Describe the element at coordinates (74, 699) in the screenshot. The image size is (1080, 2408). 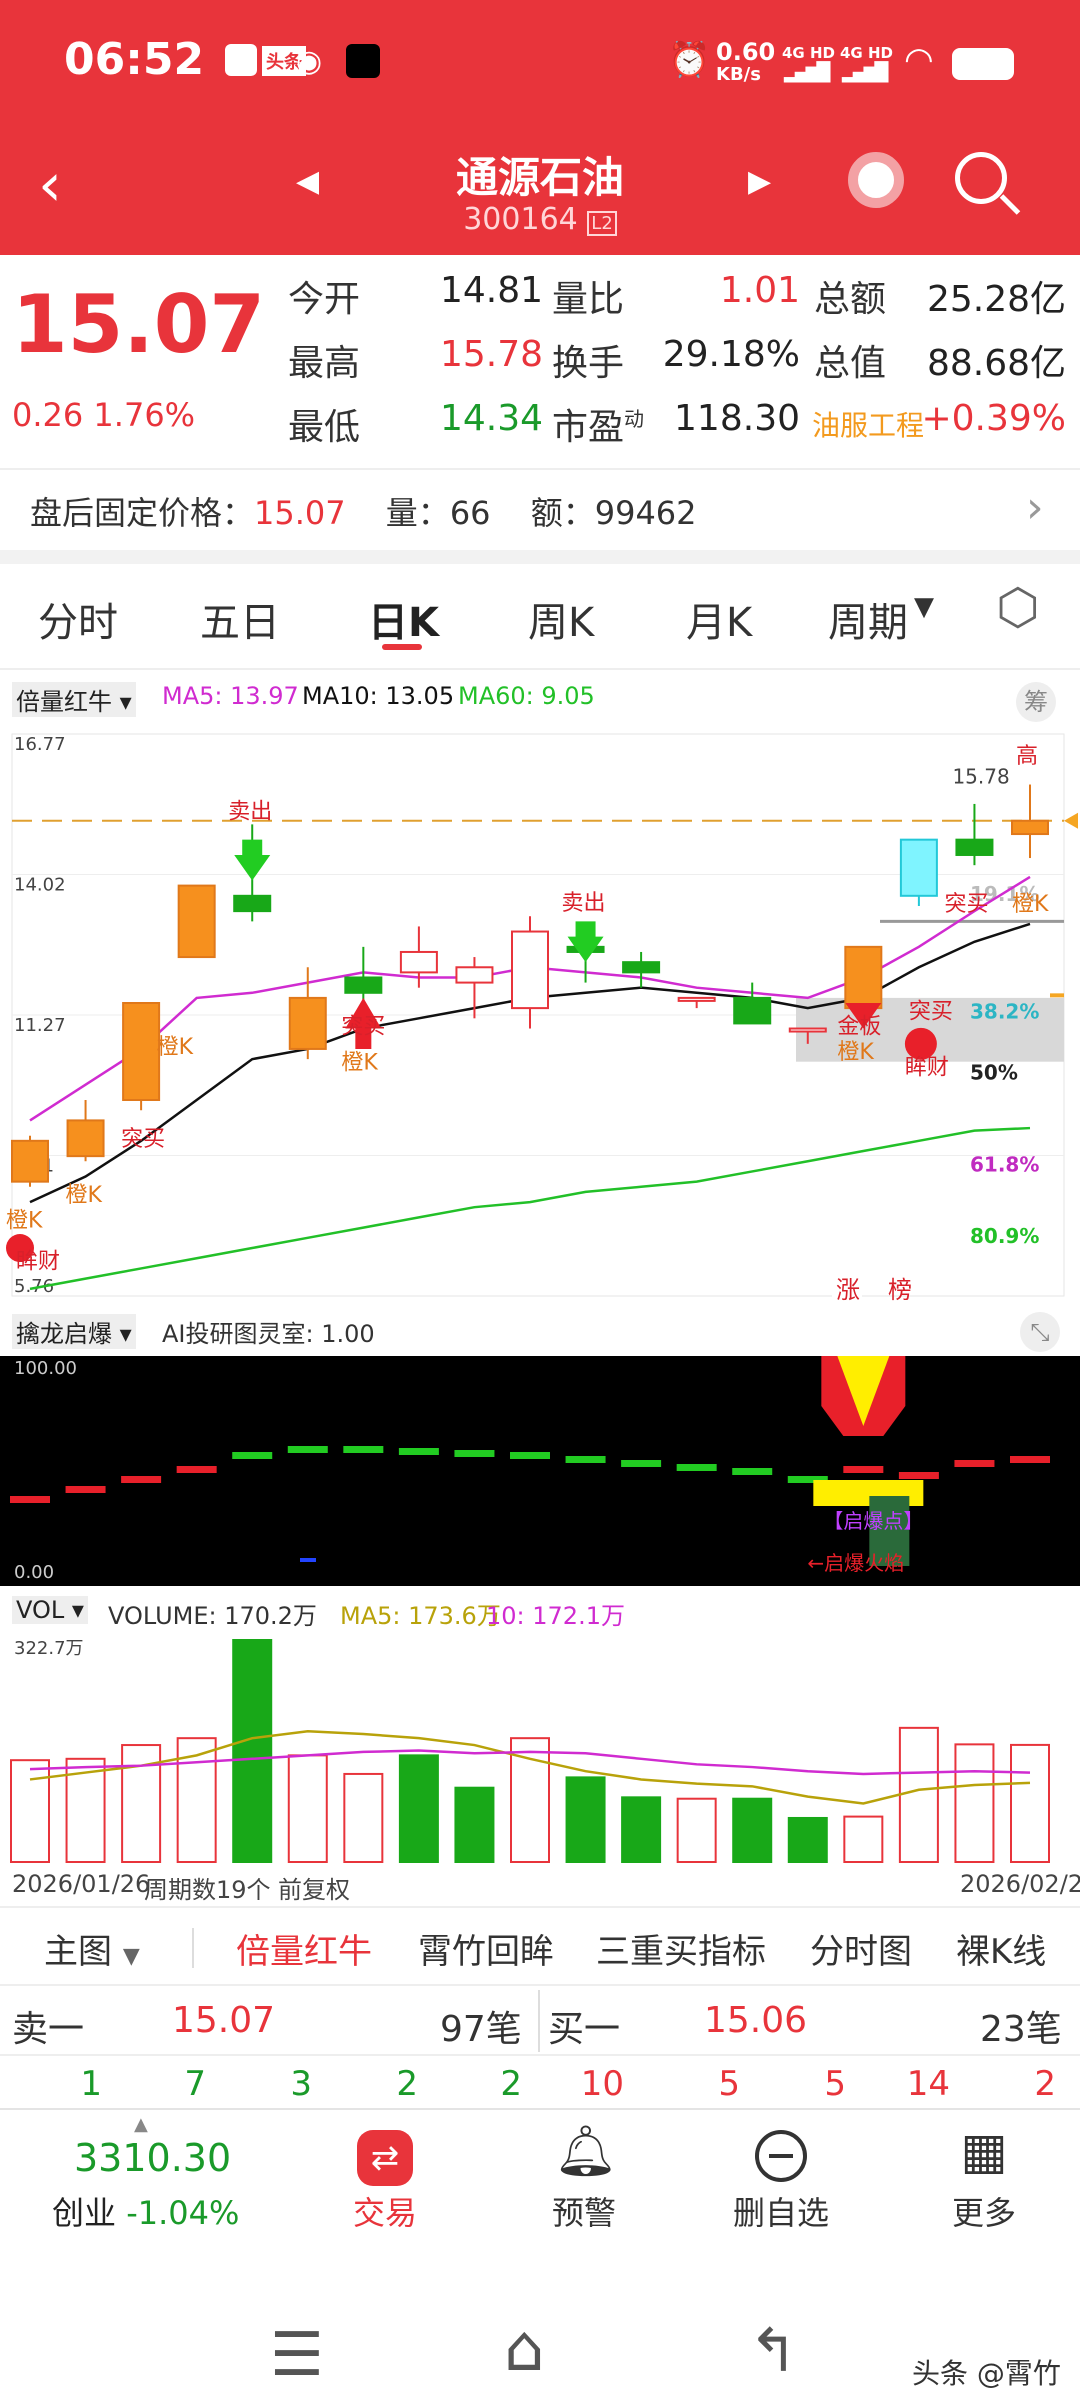
I see `indicator-select: 倍量红牛 ▾` at that location.